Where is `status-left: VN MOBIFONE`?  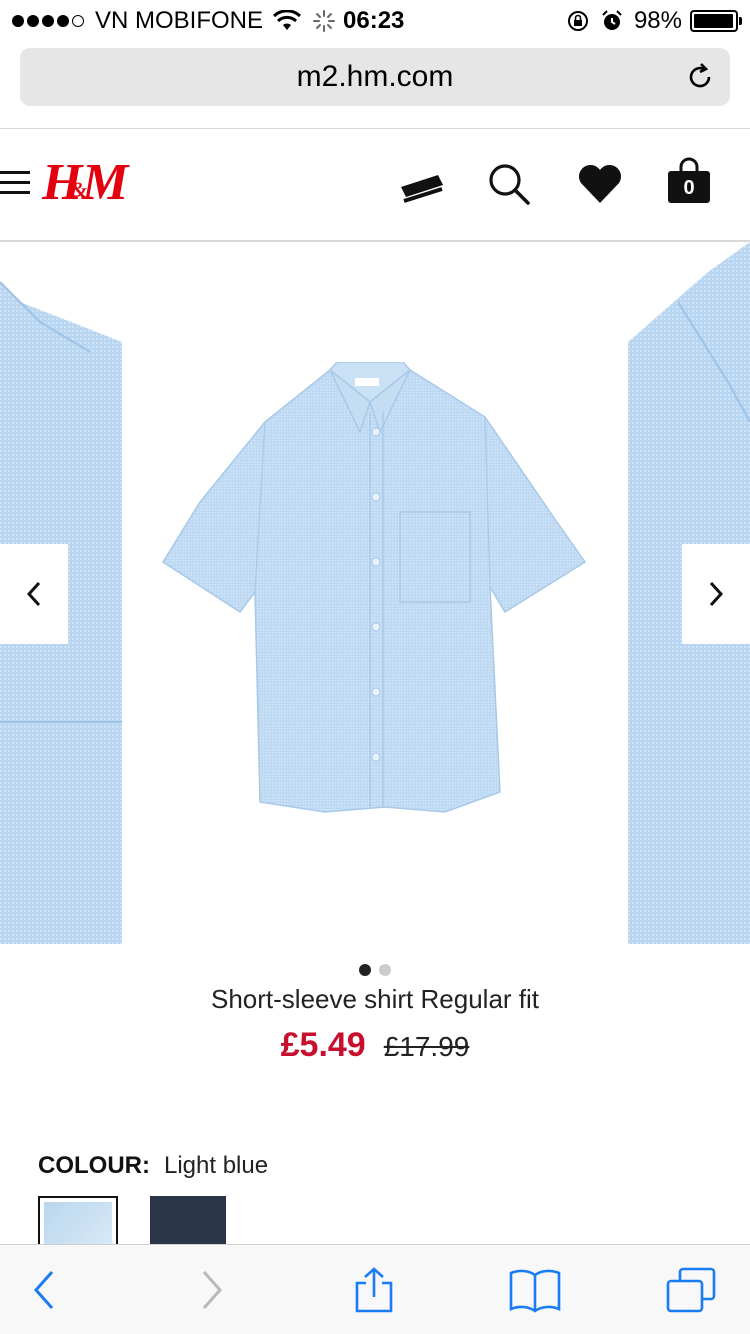 status-left: VN MOBIFONE is located at coordinates (186, 21).